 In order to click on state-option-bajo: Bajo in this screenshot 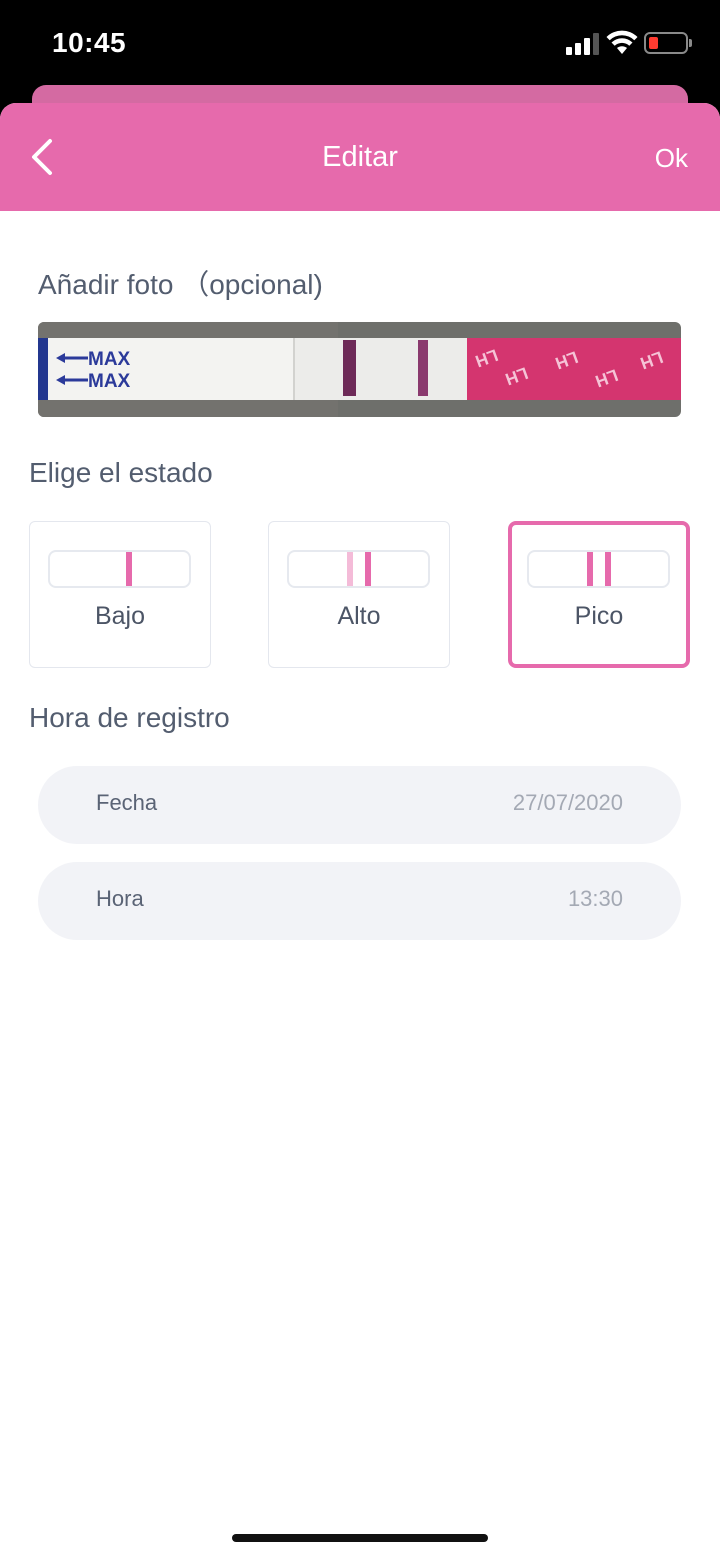, I will do `click(120, 594)`.